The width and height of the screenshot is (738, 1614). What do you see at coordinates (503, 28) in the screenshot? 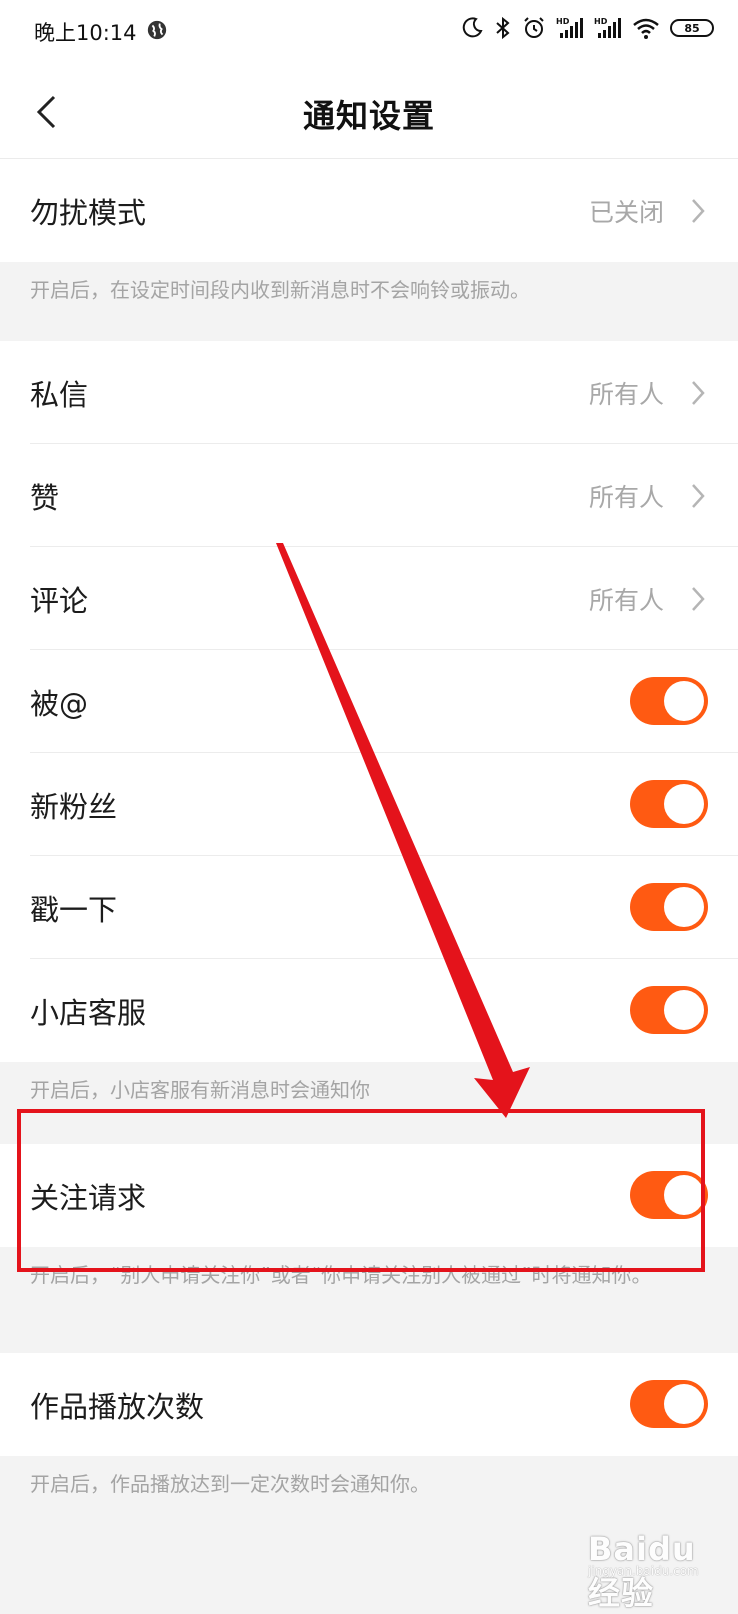
I see `bluetooth-icon` at bounding box center [503, 28].